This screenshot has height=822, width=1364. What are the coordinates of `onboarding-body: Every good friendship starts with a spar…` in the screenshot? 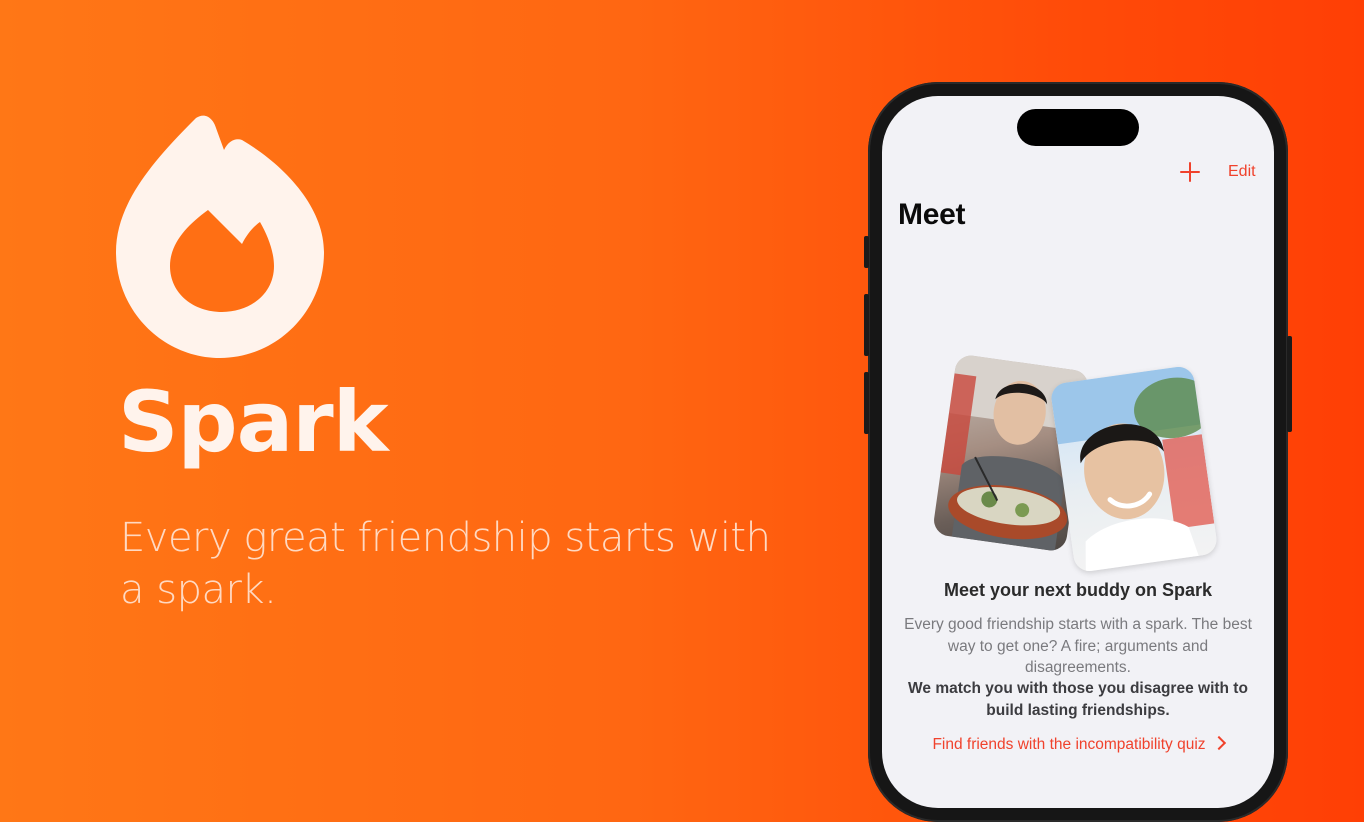 It's located at (1078, 646).